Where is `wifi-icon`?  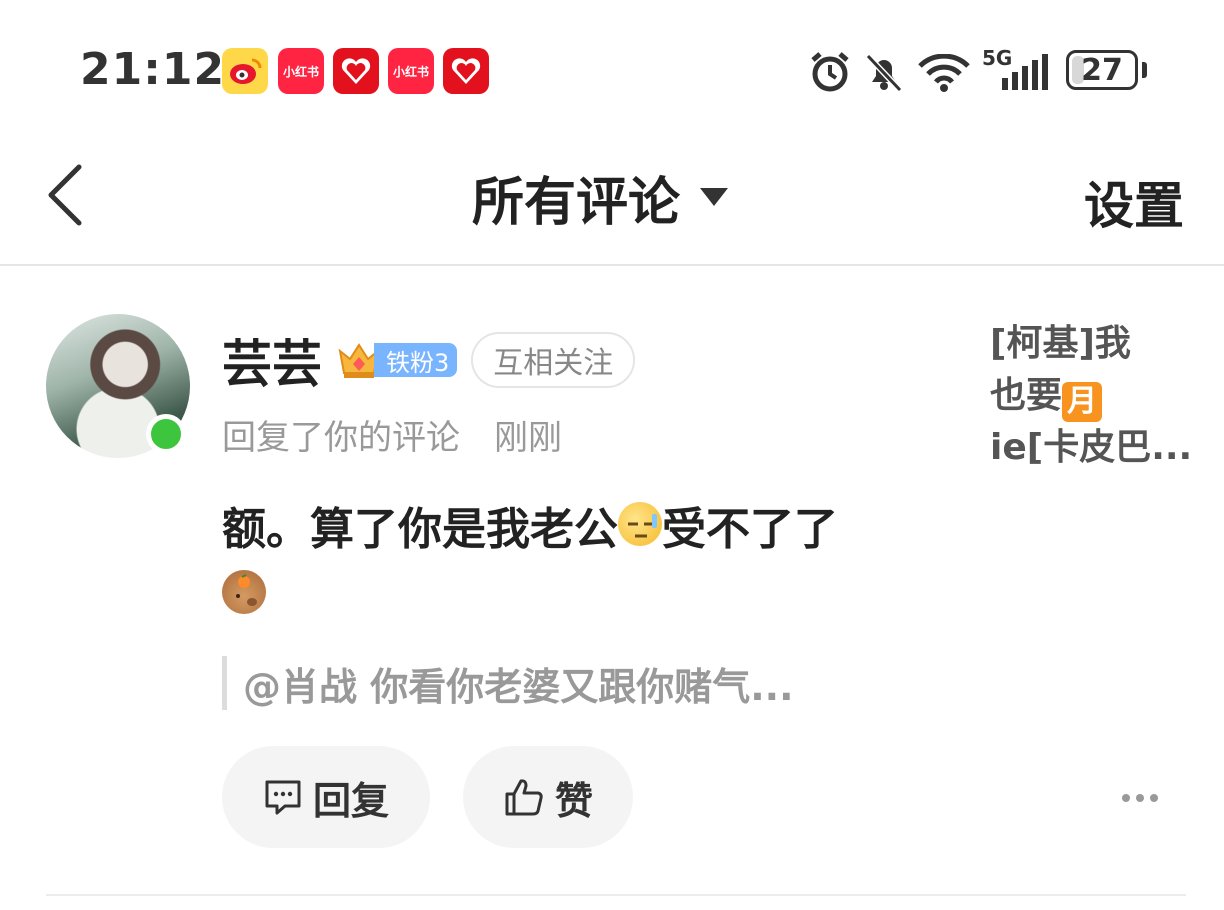
wifi-icon is located at coordinates (944, 75).